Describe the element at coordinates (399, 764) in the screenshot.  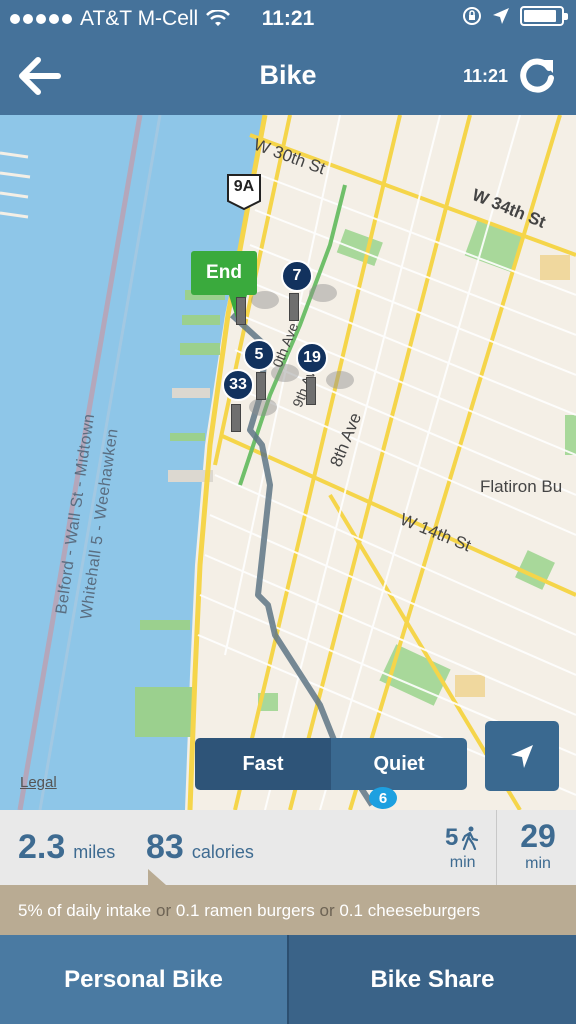
I see `quiet-route-button: Quiet` at that location.